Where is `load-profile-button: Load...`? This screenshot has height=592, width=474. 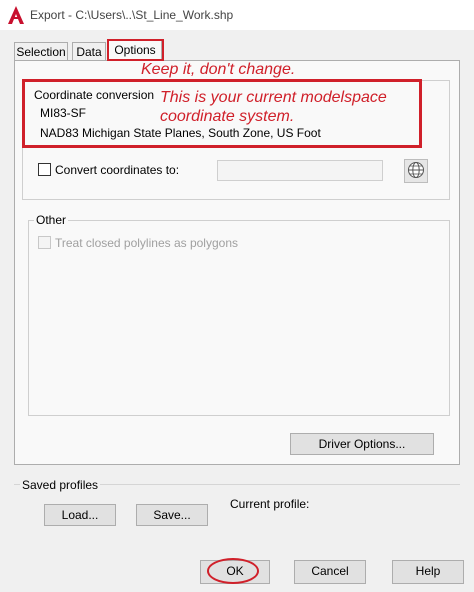
load-profile-button: Load... is located at coordinates (80, 515).